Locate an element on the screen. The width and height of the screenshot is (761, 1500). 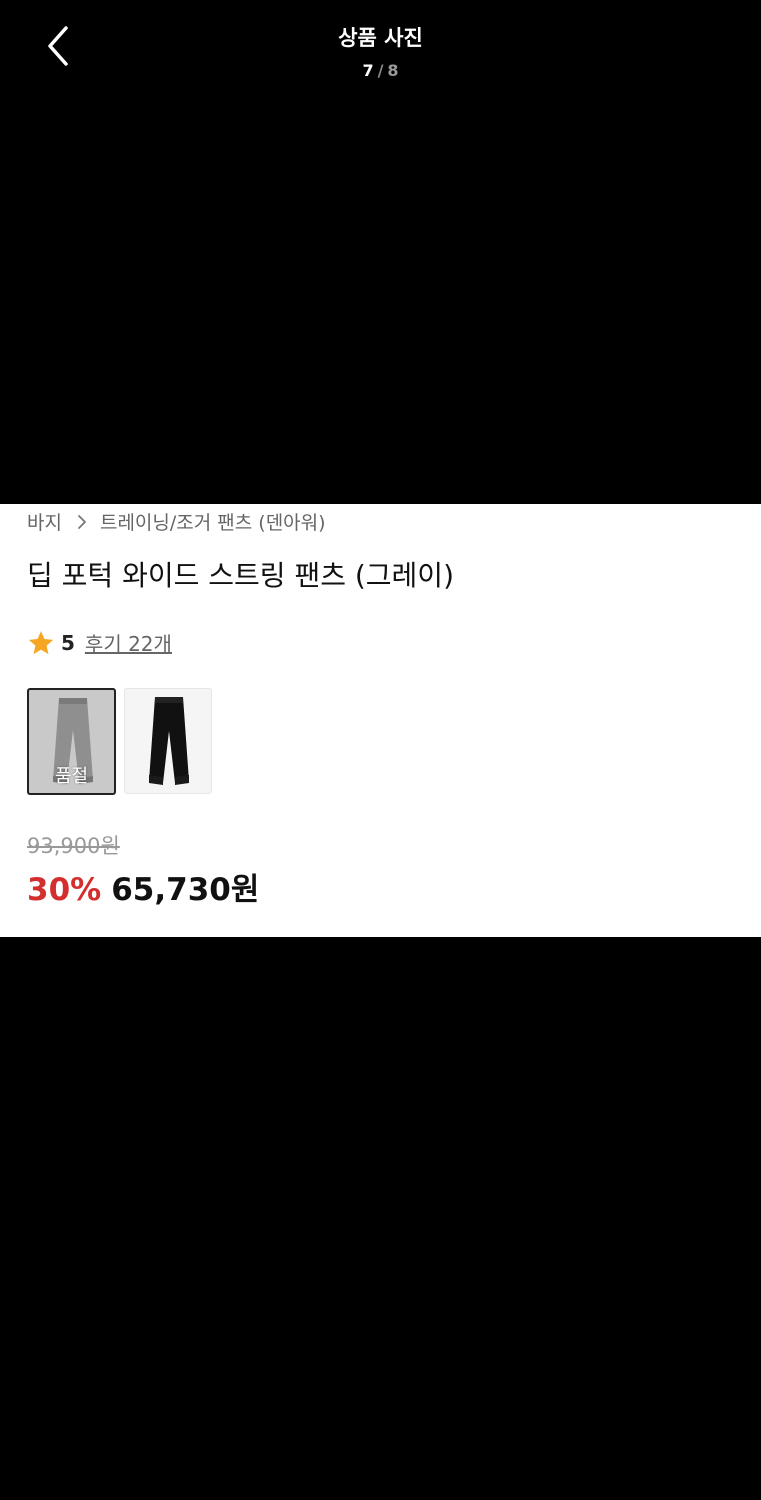
breadcrumb-item-pants: 바지 is located at coordinates (44, 521).